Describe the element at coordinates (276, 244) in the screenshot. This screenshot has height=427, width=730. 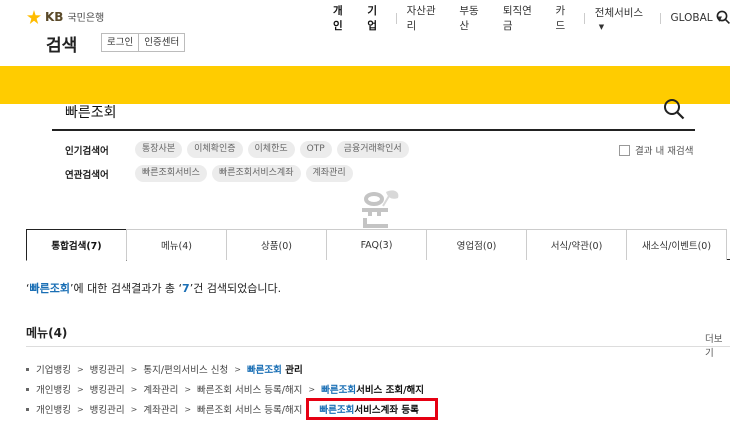
I see `tab-products: 상품(0)` at that location.